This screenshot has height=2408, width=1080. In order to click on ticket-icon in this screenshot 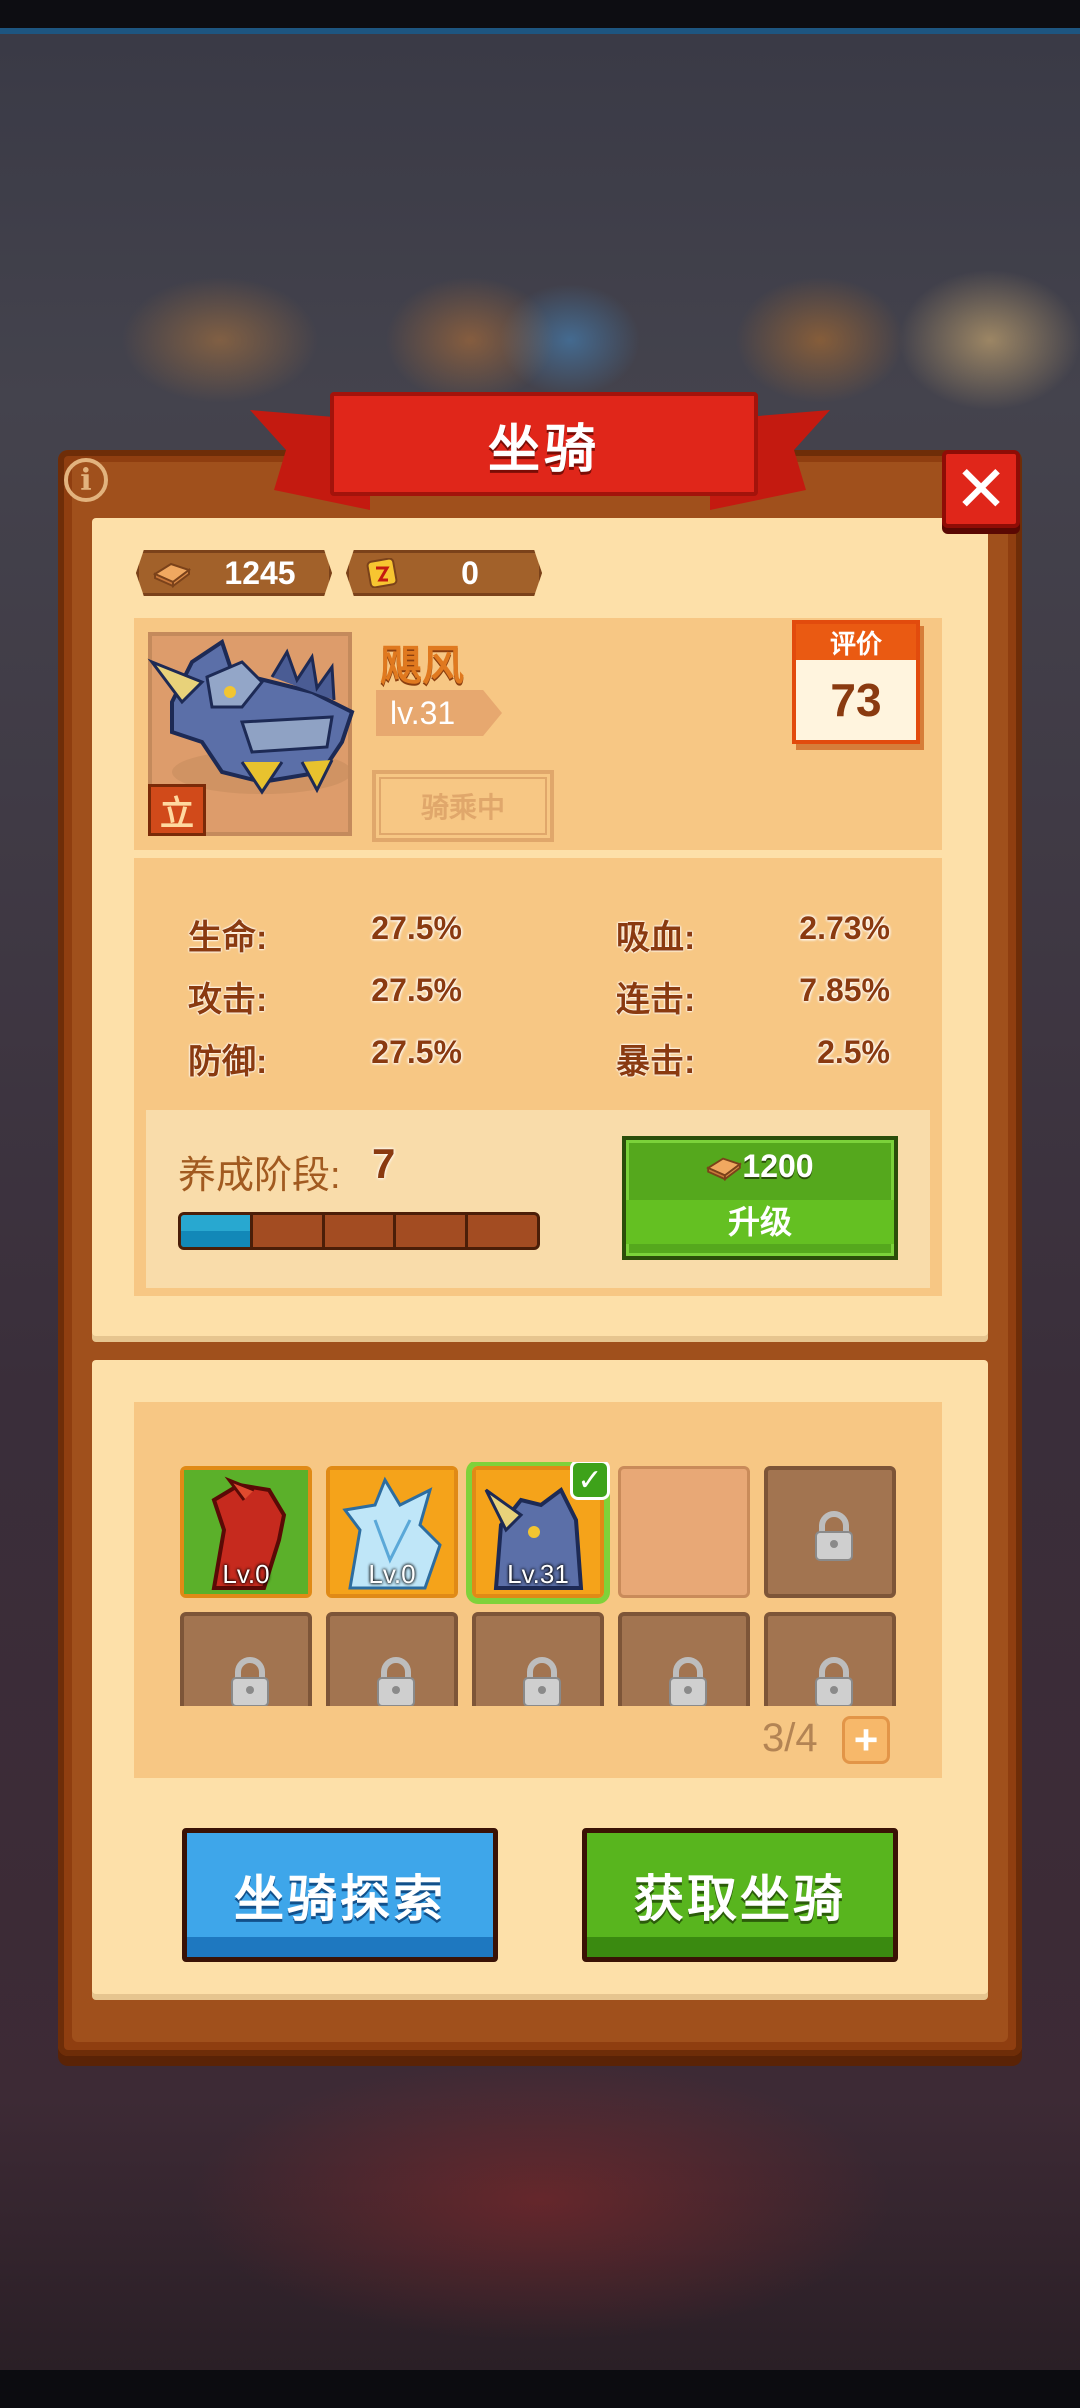, I will do `click(382, 573)`.